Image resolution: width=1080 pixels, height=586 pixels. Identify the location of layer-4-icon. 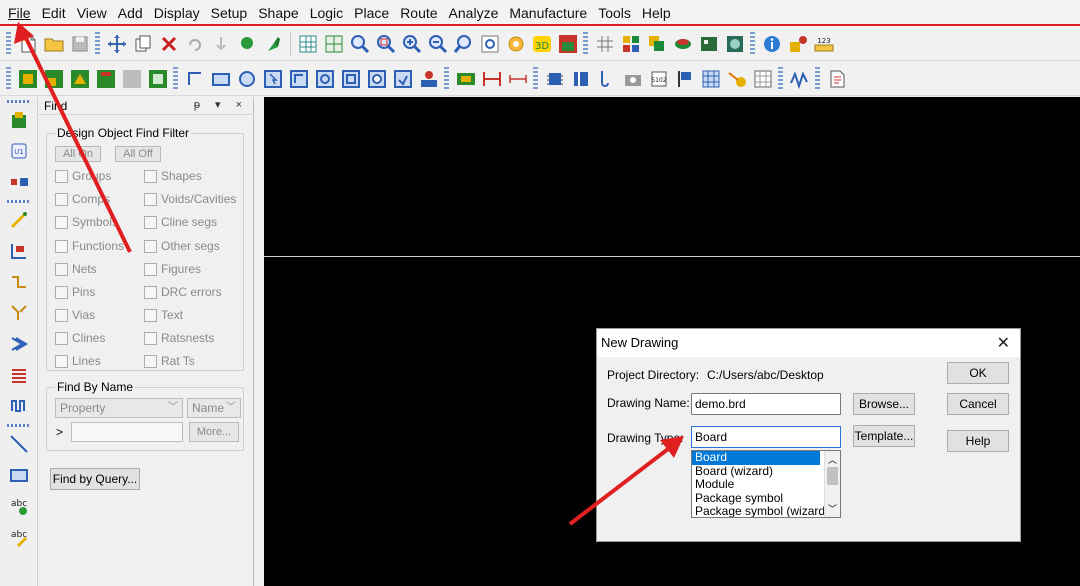
(106, 79).